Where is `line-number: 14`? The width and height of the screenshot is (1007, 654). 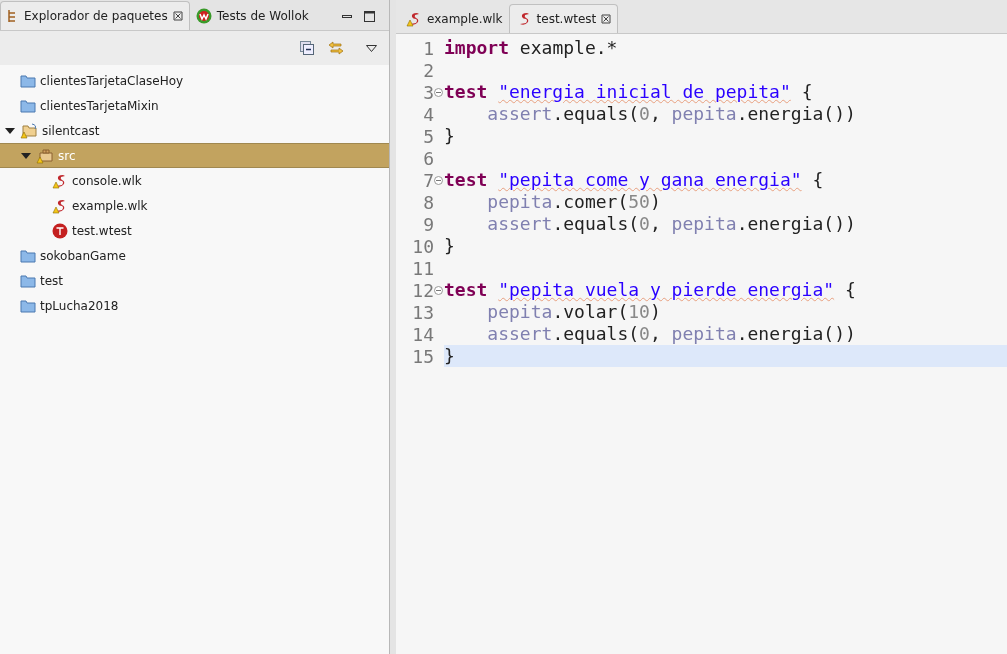
line-number: 14 is located at coordinates (423, 334).